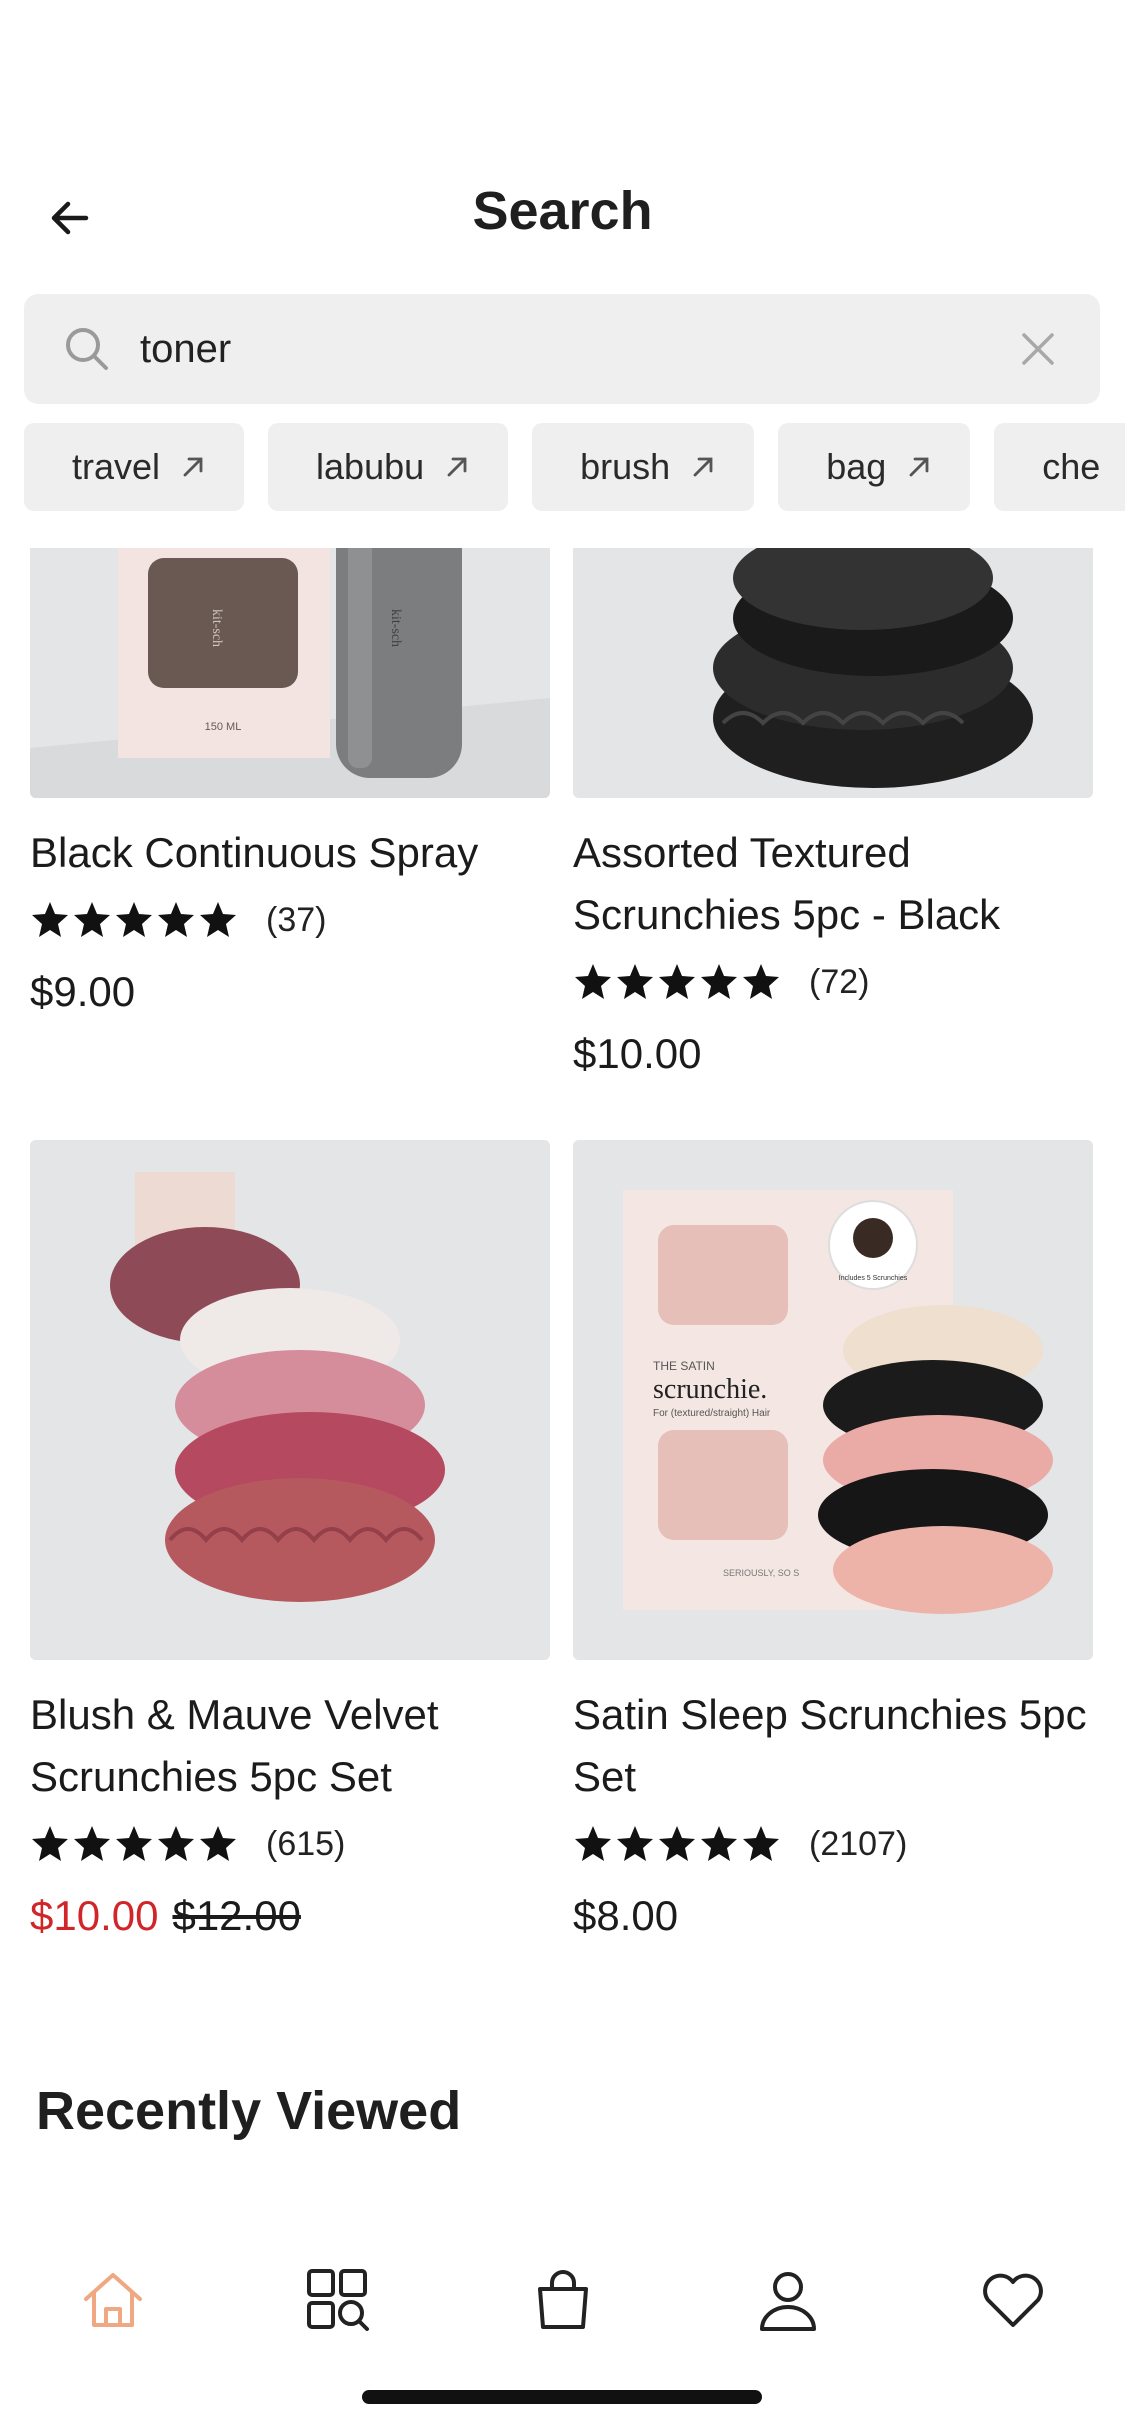 This screenshot has width=1125, height=2436. Describe the element at coordinates (1071, 466) in the screenshot. I see `chip-label: che` at that location.